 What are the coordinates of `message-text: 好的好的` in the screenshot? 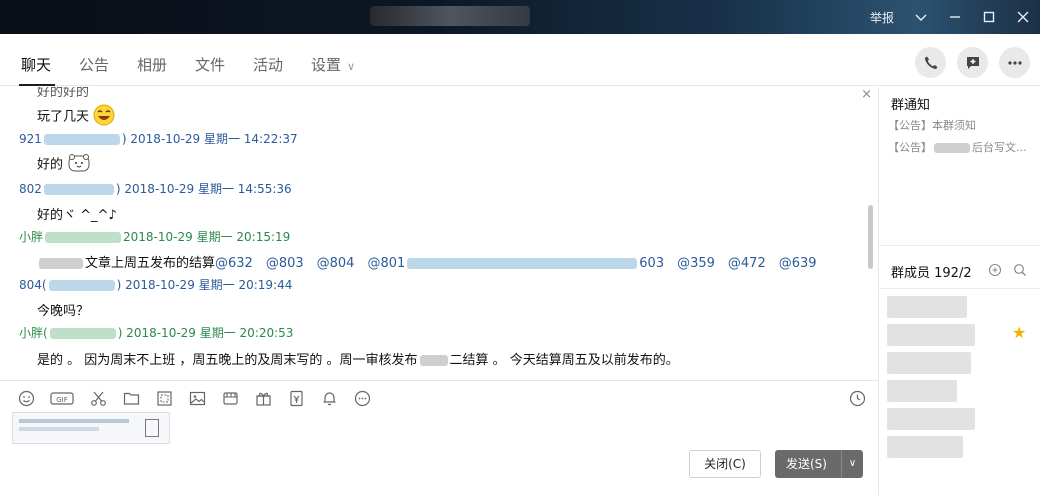 It's located at (63, 93).